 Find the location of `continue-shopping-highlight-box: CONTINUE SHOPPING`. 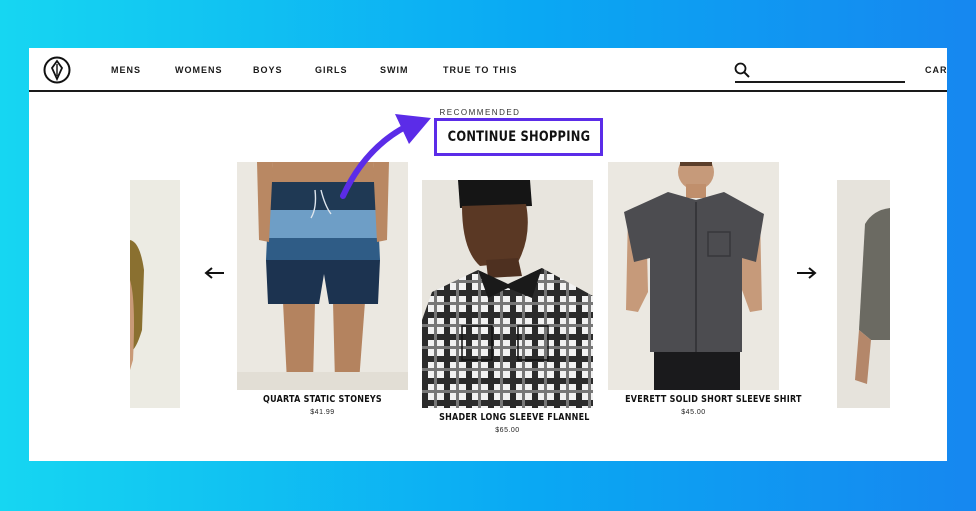

continue-shopping-highlight-box: CONTINUE SHOPPING is located at coordinates (518, 137).